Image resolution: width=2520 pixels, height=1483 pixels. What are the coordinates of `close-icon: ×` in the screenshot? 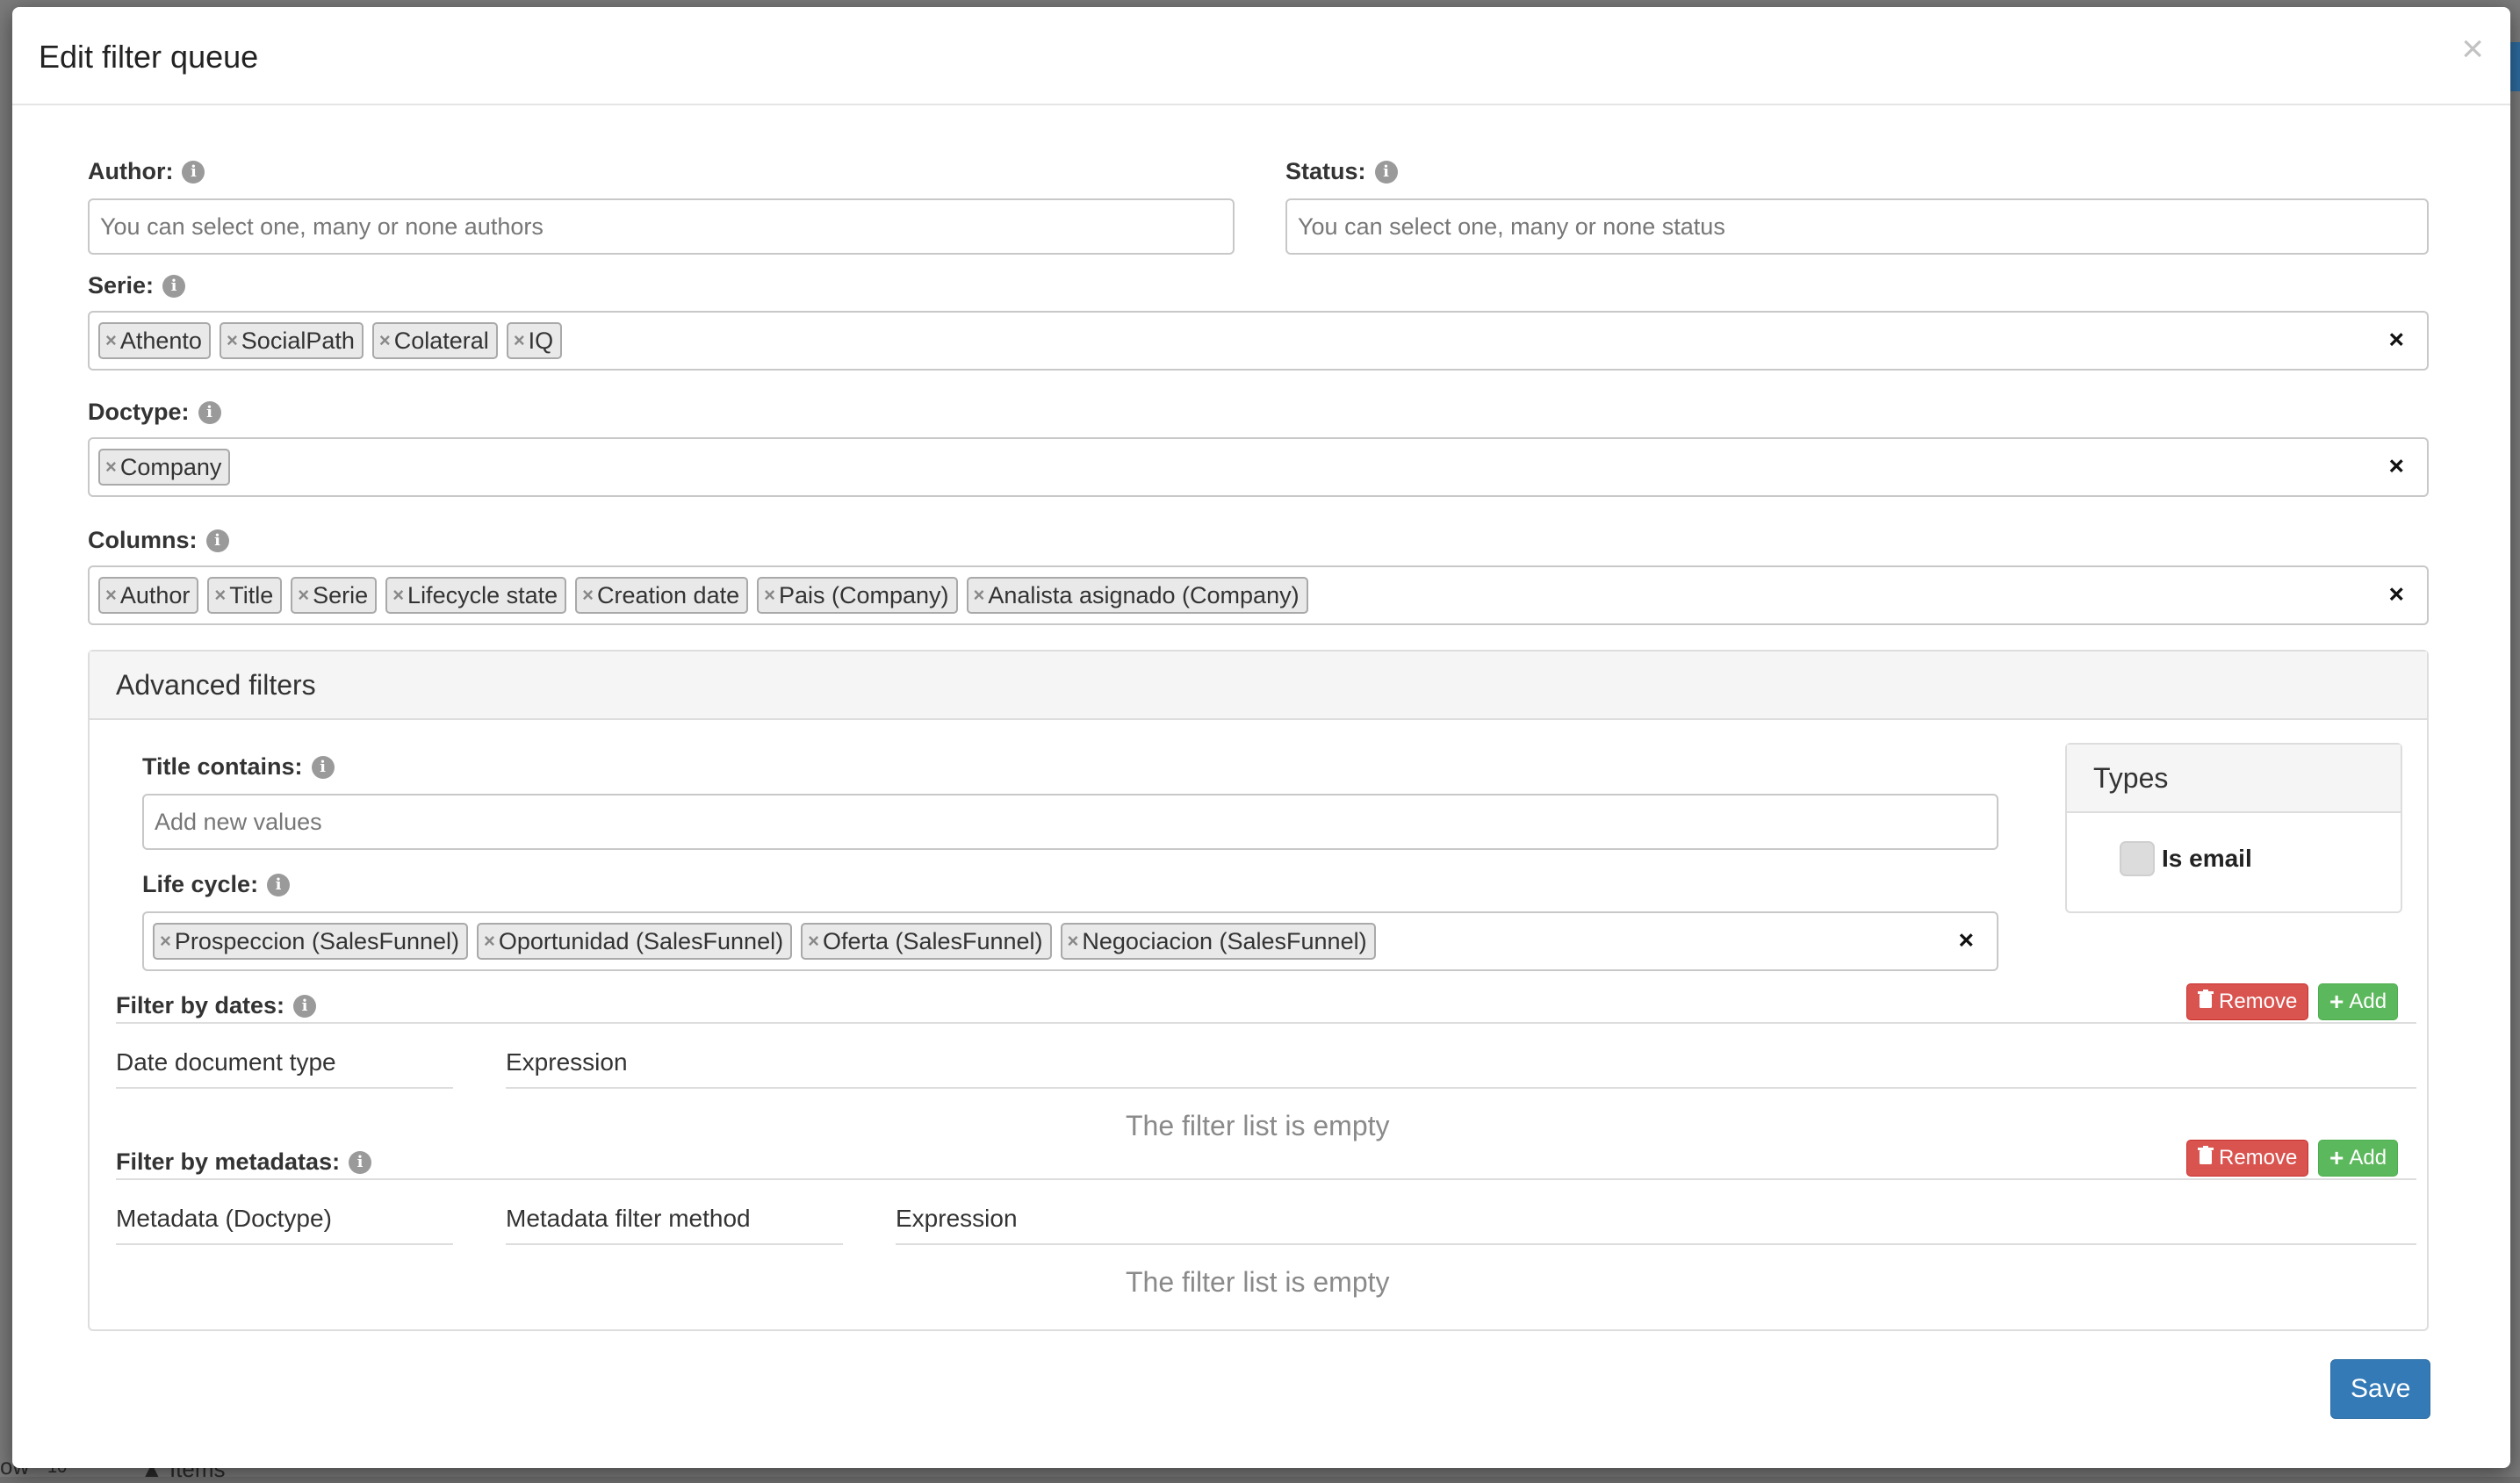 It's located at (2472, 49).